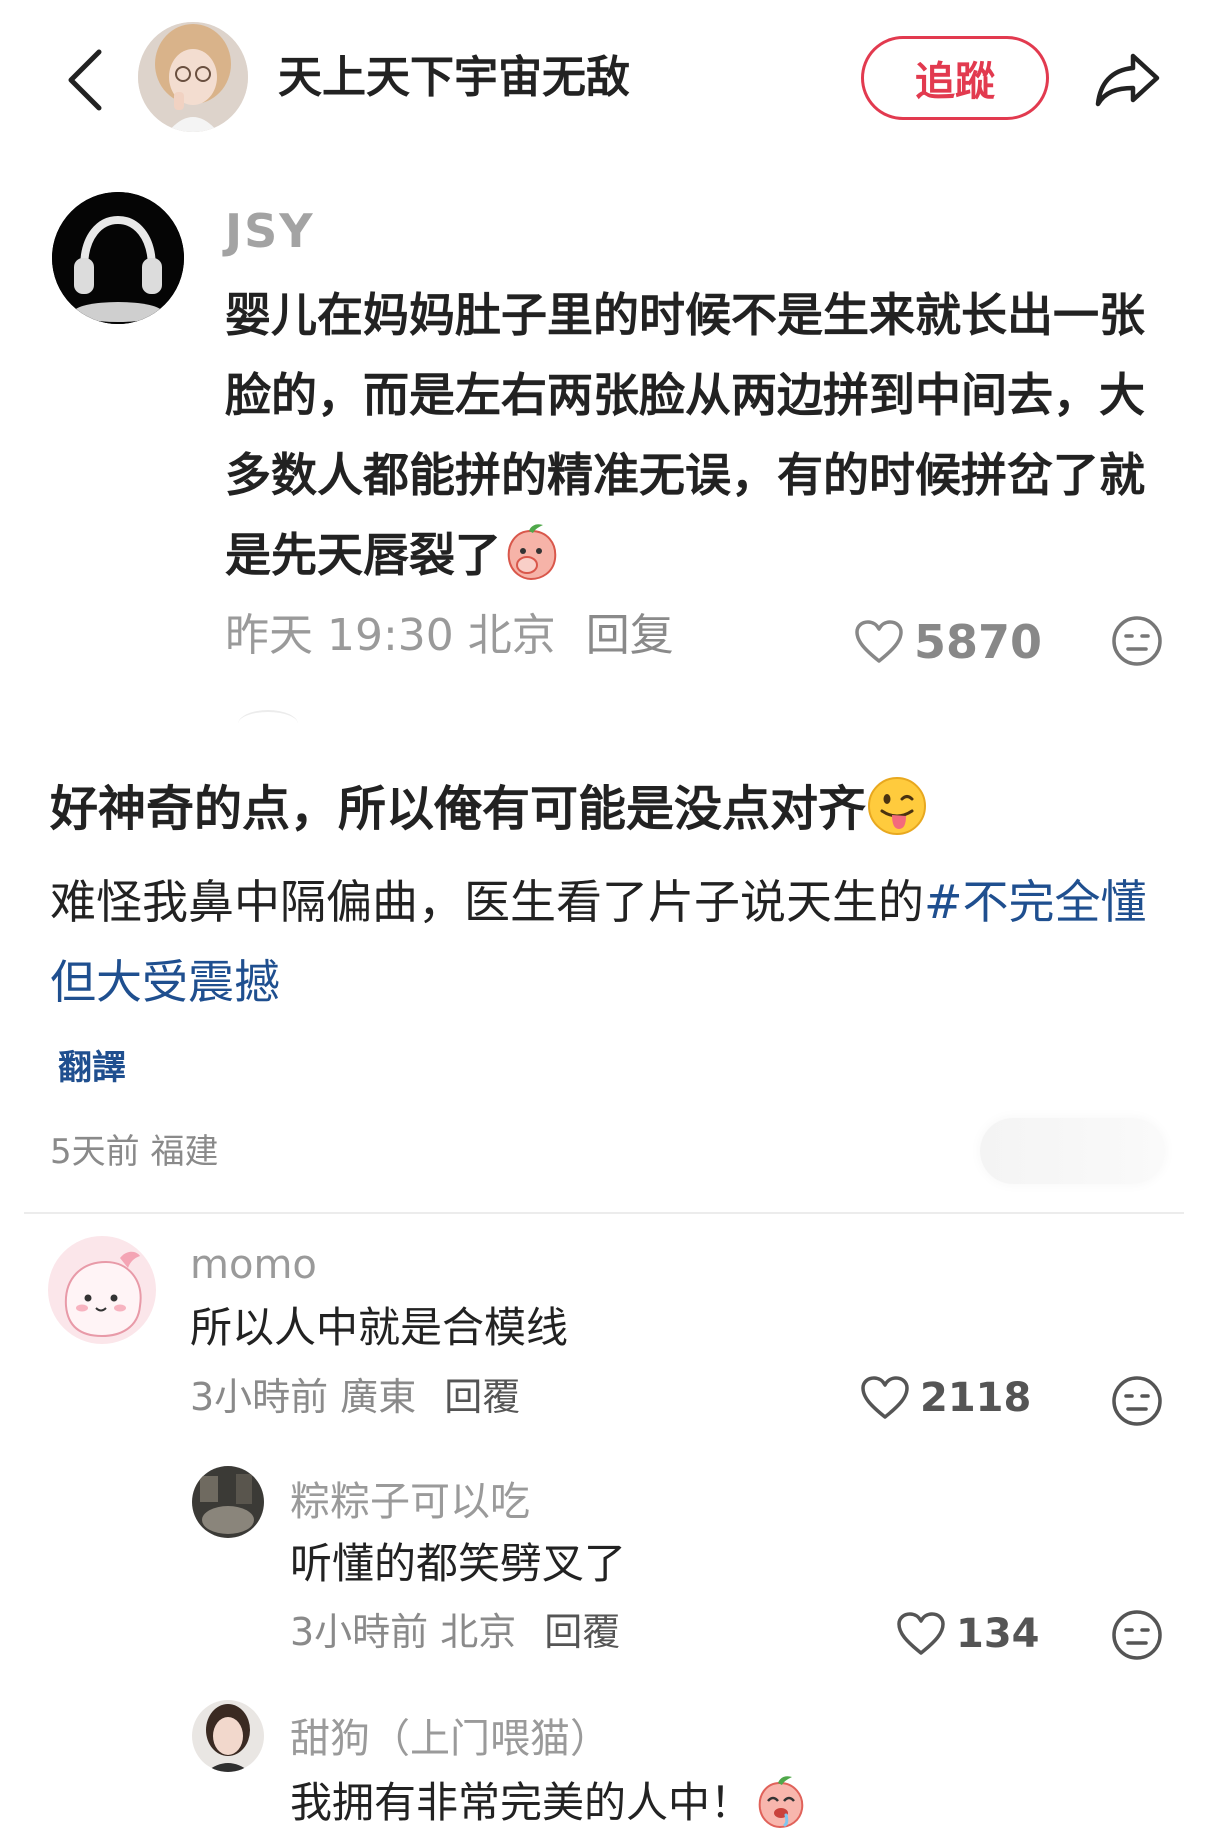 The image size is (1206, 1843). Describe the element at coordinates (998, 1634) in the screenshot. I see `reply-like-count: 134` at that location.